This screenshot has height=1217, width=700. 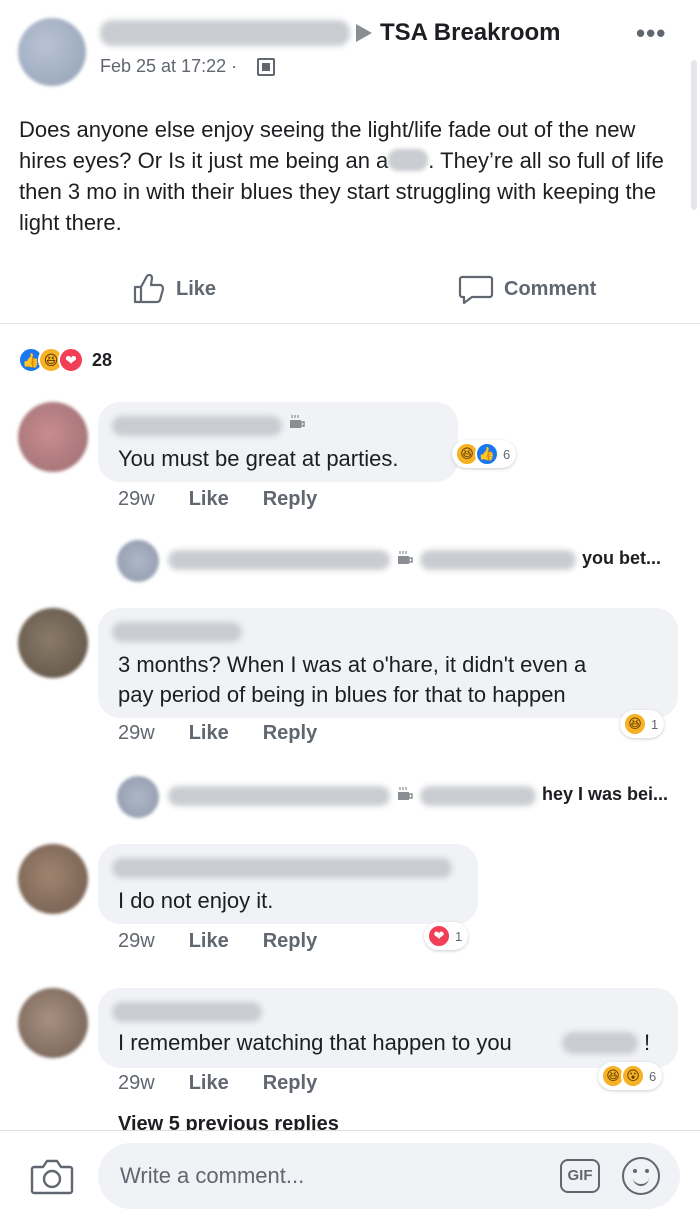 What do you see at coordinates (694, 135) in the screenshot?
I see `scrollbar` at bounding box center [694, 135].